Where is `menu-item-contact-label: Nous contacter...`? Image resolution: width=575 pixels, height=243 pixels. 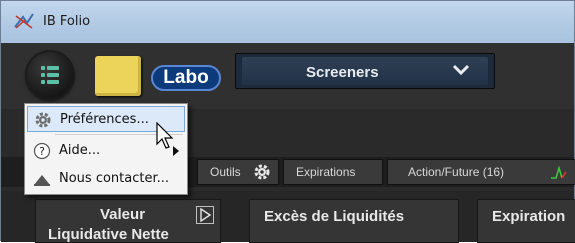 menu-item-contact-label: Nous contacter... is located at coordinates (114, 178).